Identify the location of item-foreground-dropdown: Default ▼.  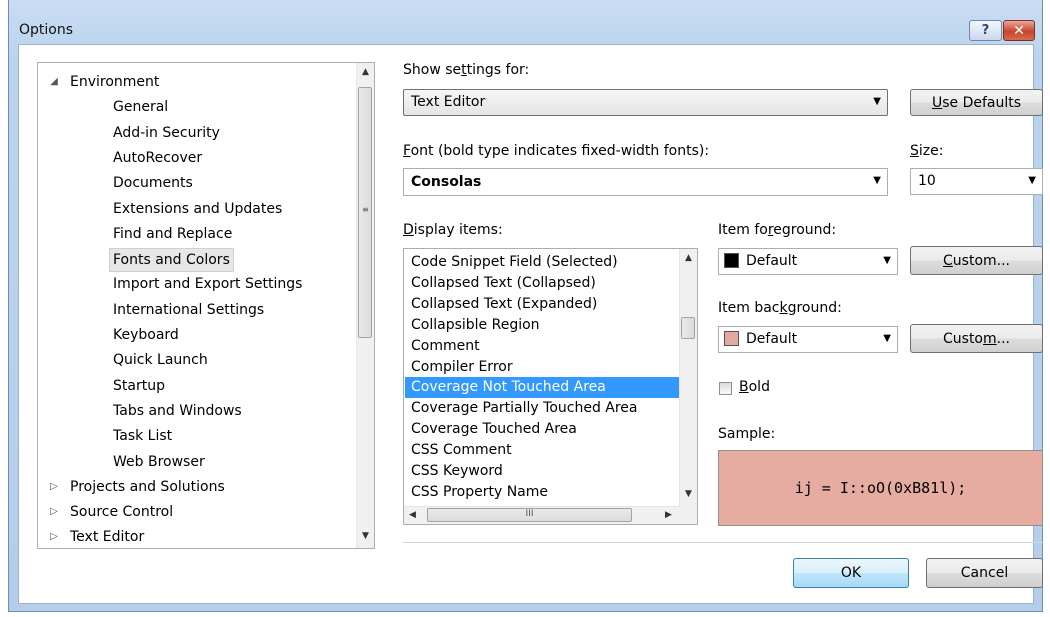
(808, 261).